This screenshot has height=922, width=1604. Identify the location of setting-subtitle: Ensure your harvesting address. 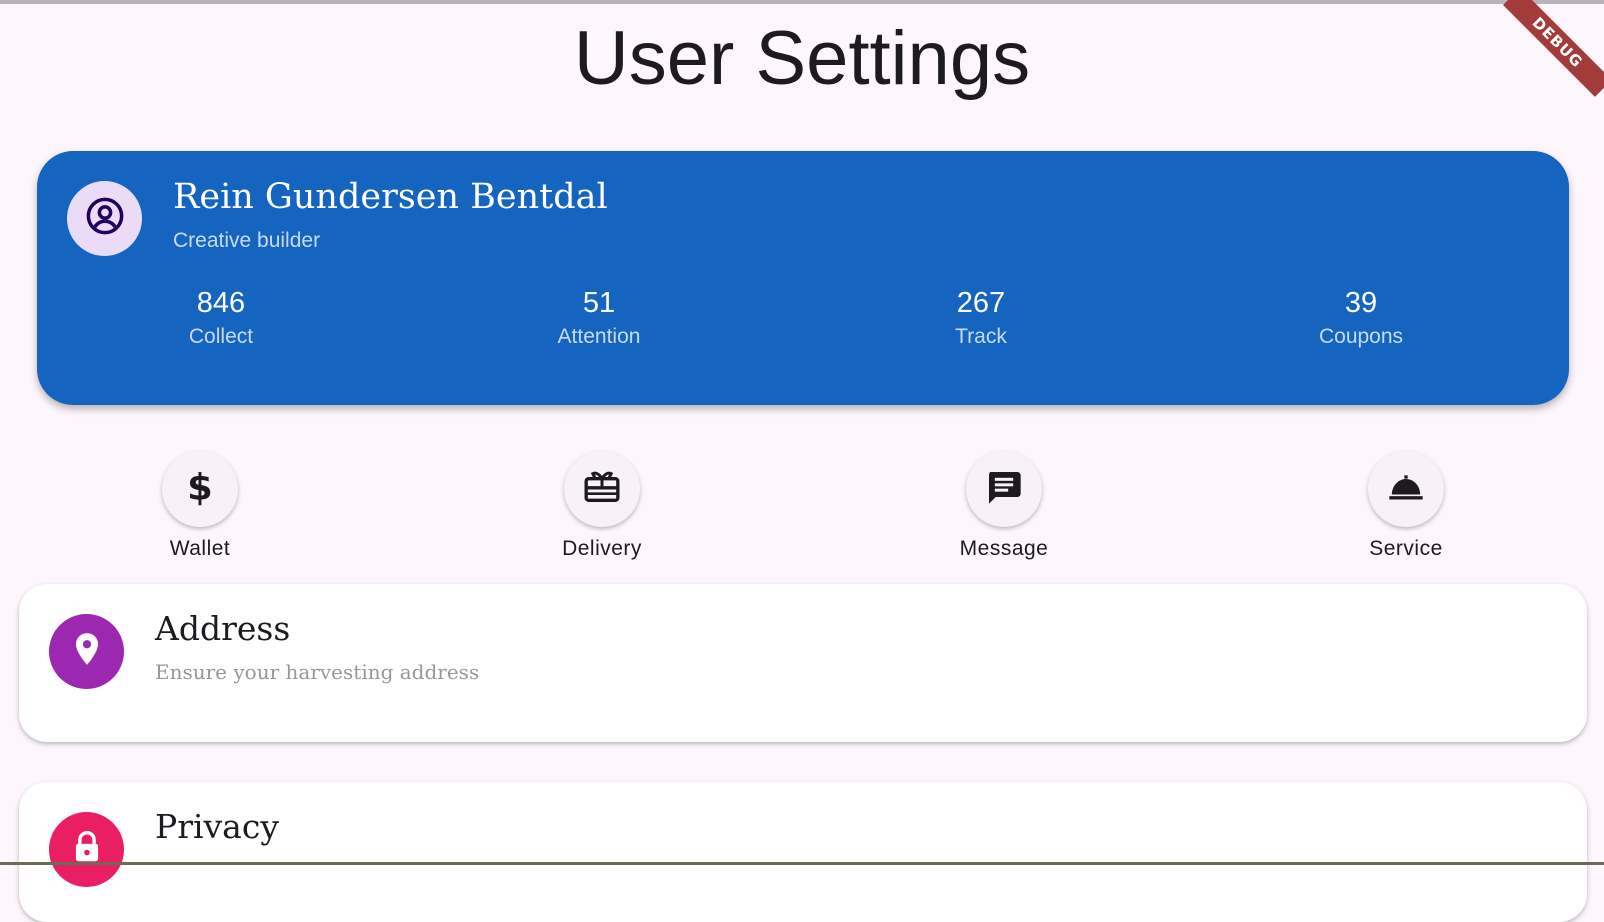
(317, 672).